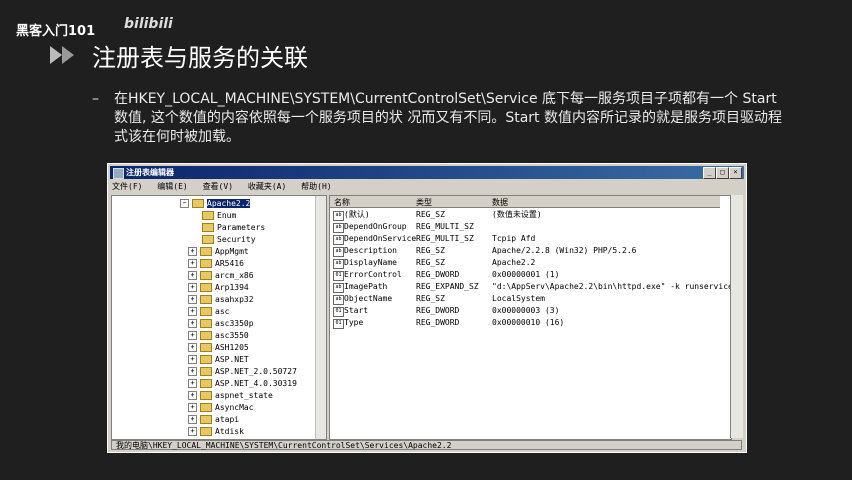 The width and height of the screenshot is (852, 480). What do you see at coordinates (218, 335) in the screenshot?
I see `tree-item: + asc3550` at bounding box center [218, 335].